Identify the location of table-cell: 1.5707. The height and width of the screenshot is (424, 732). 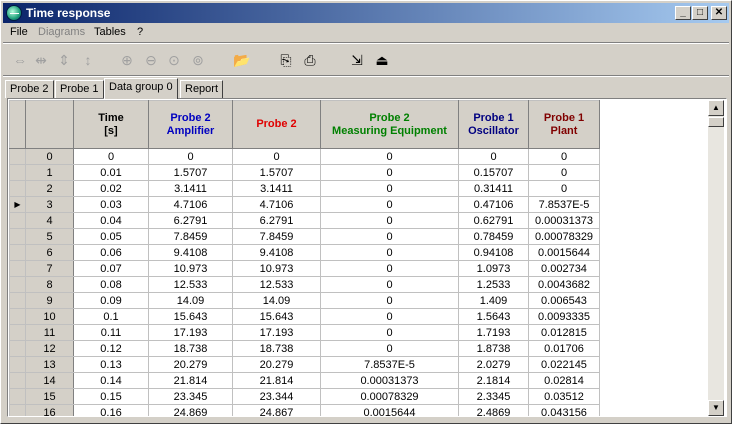
(190, 172).